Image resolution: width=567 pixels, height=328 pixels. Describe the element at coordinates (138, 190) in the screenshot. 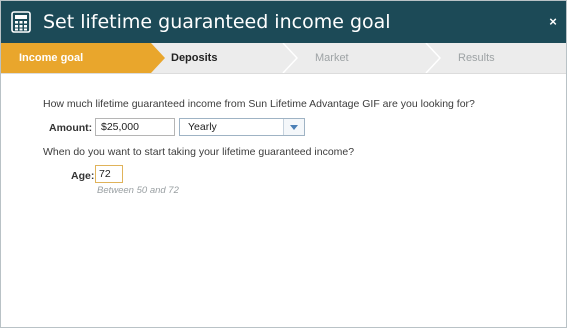

I see `age-hint: Between 50 and 72` at that location.